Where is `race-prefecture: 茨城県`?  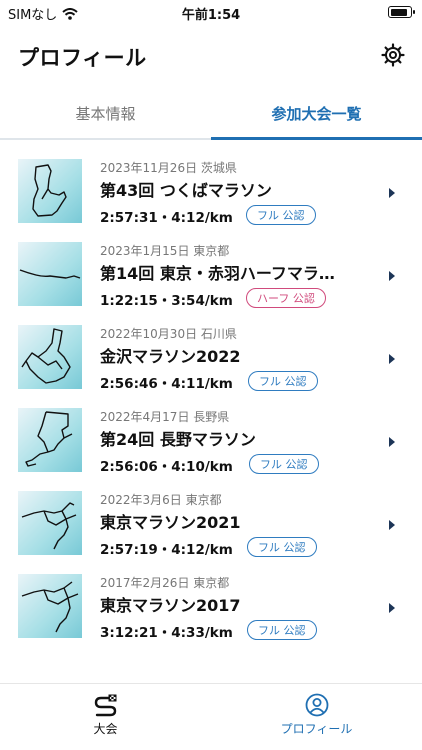 race-prefecture: 茨城県 is located at coordinates (218, 168).